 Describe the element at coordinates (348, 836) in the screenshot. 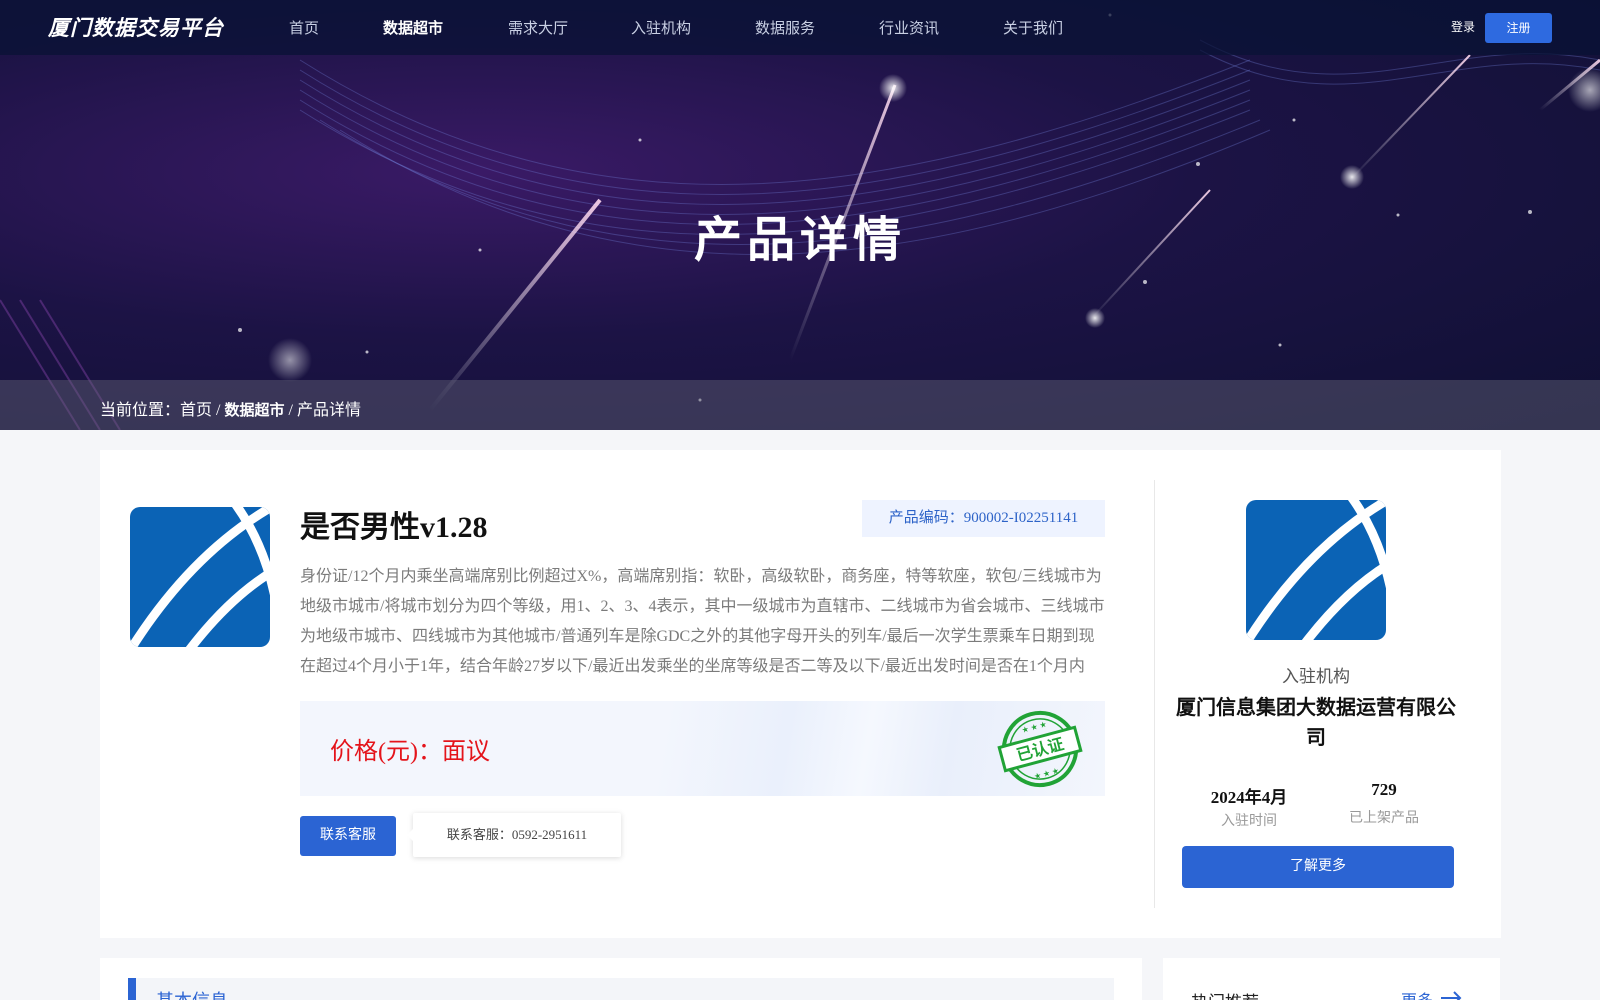

I see `contact-service-button: 联系客服` at that location.